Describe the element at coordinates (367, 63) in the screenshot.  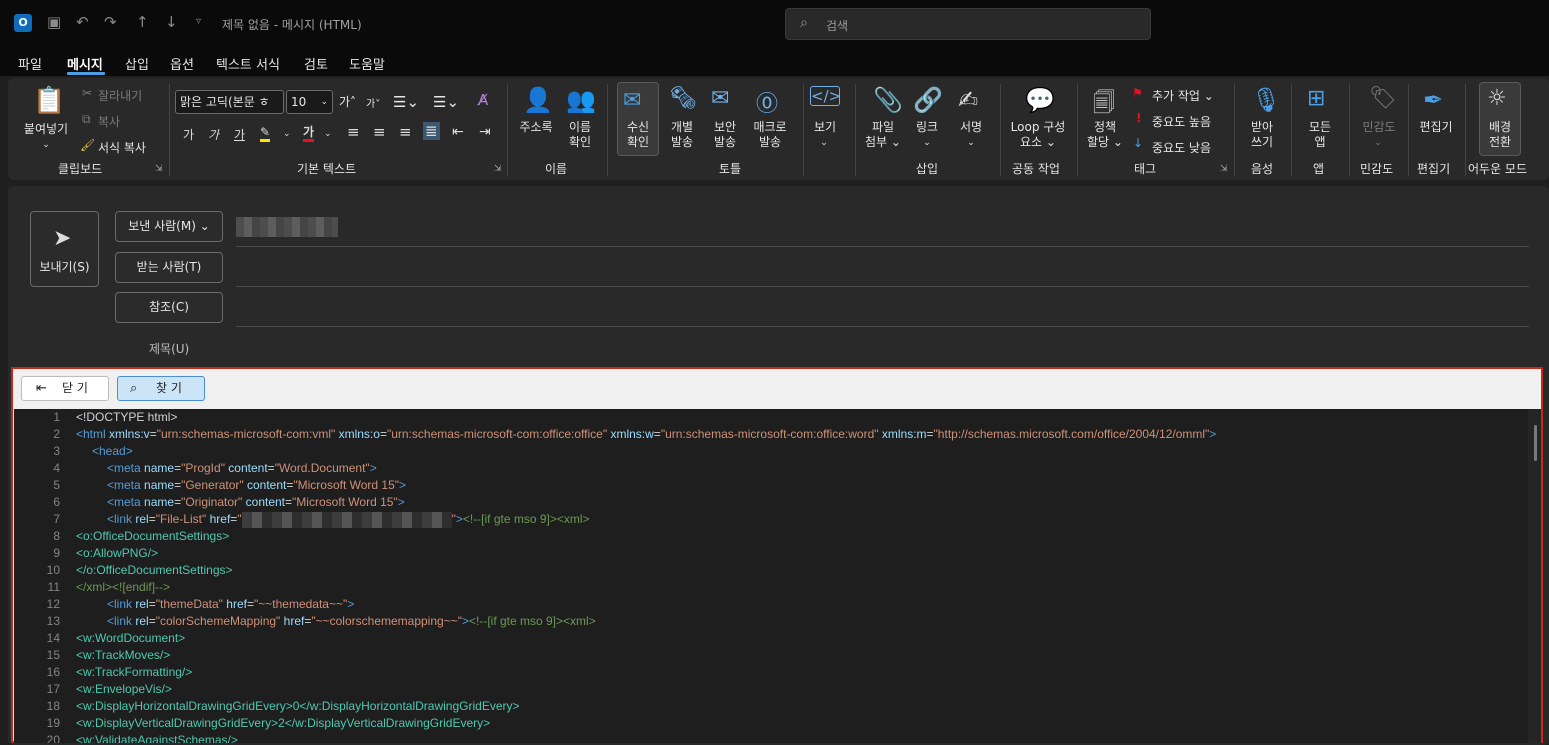
I see `tab-help: 도움말` at that location.